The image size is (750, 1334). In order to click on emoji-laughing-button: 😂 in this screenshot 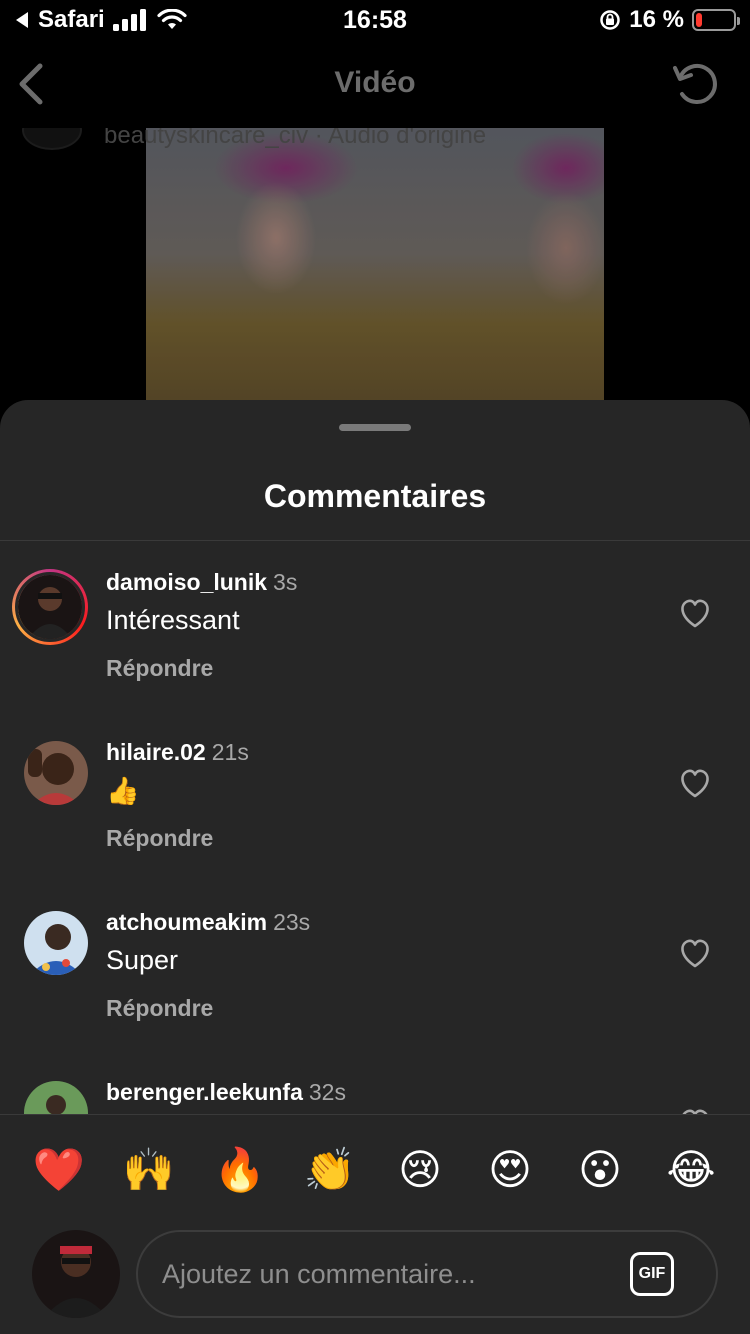, I will do `click(691, 1170)`.